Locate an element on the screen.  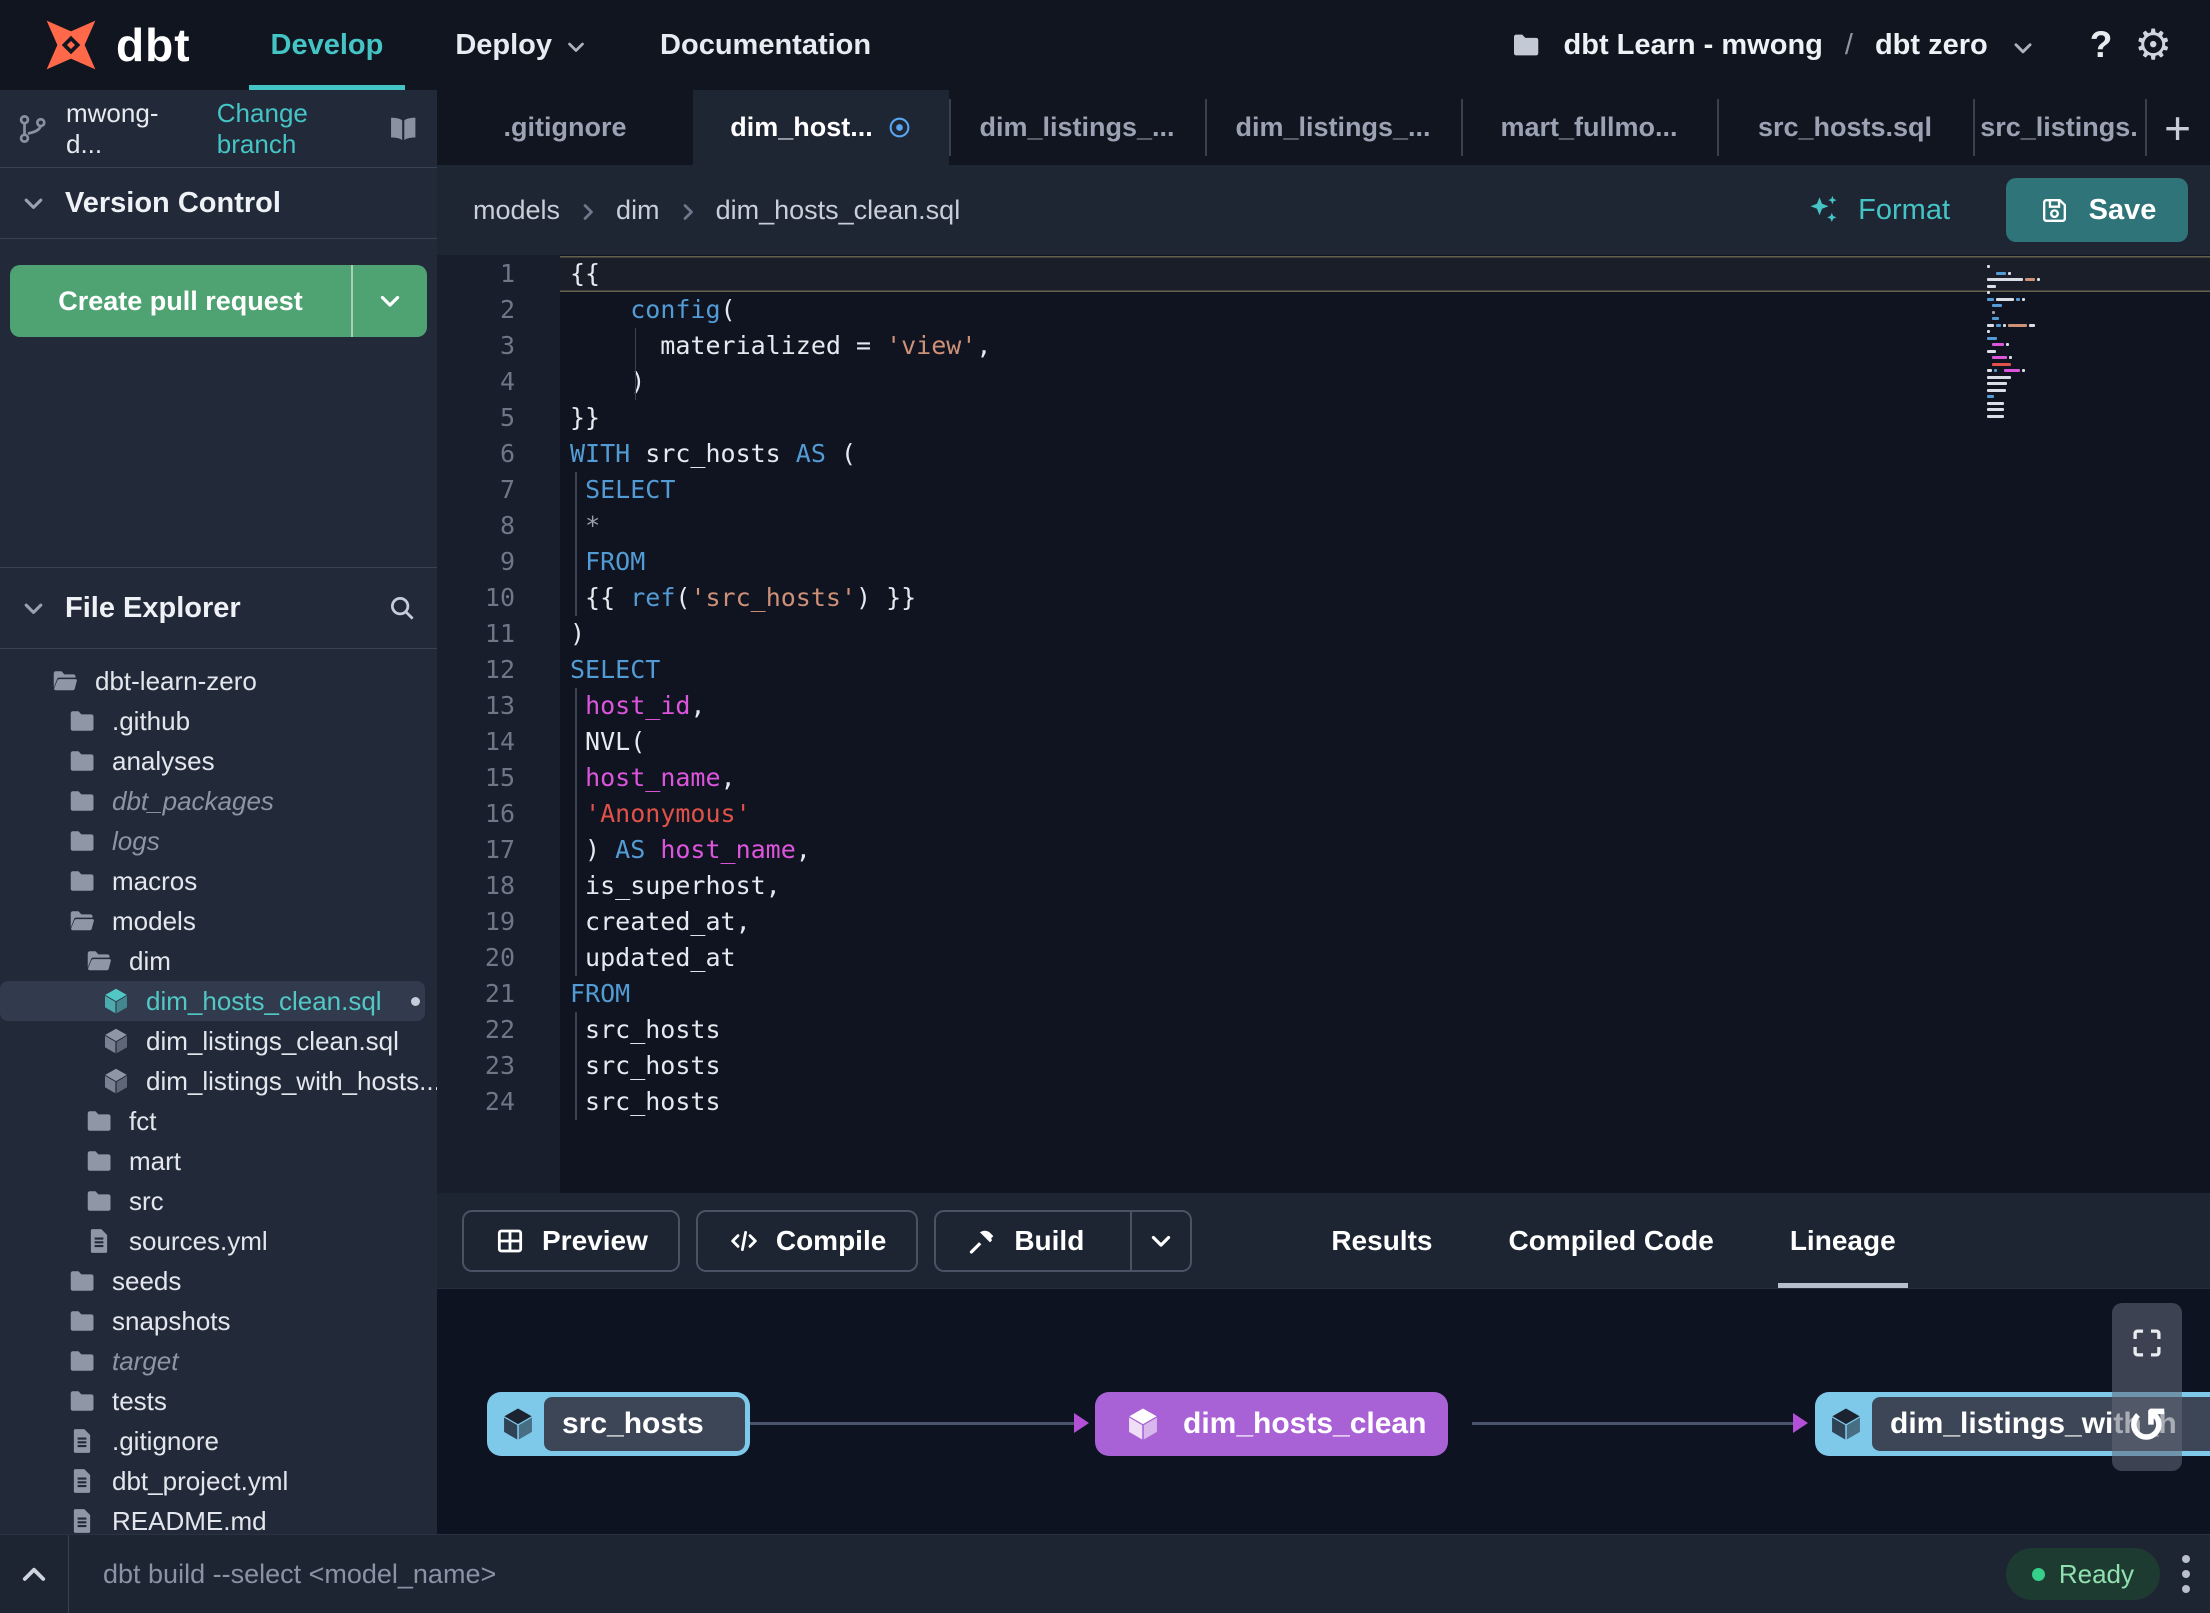
line-number: 2 is located at coordinates (507, 309).